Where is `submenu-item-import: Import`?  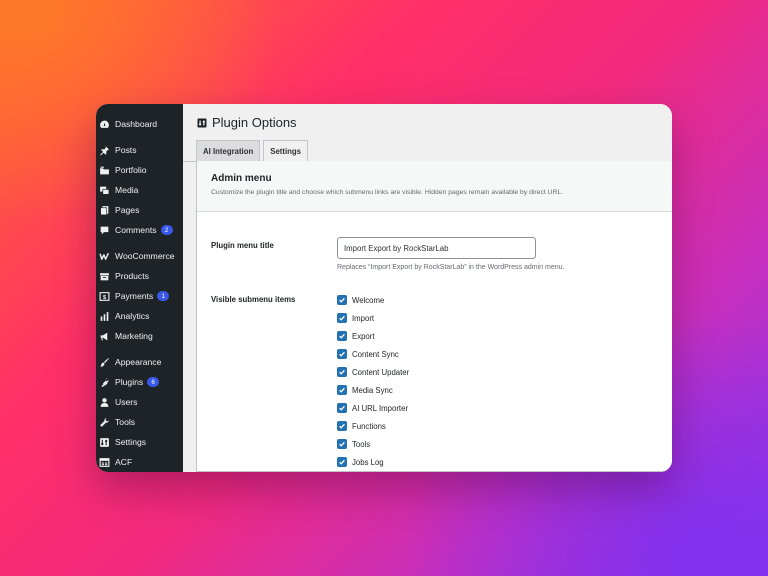 submenu-item-import: Import is located at coordinates (355, 318).